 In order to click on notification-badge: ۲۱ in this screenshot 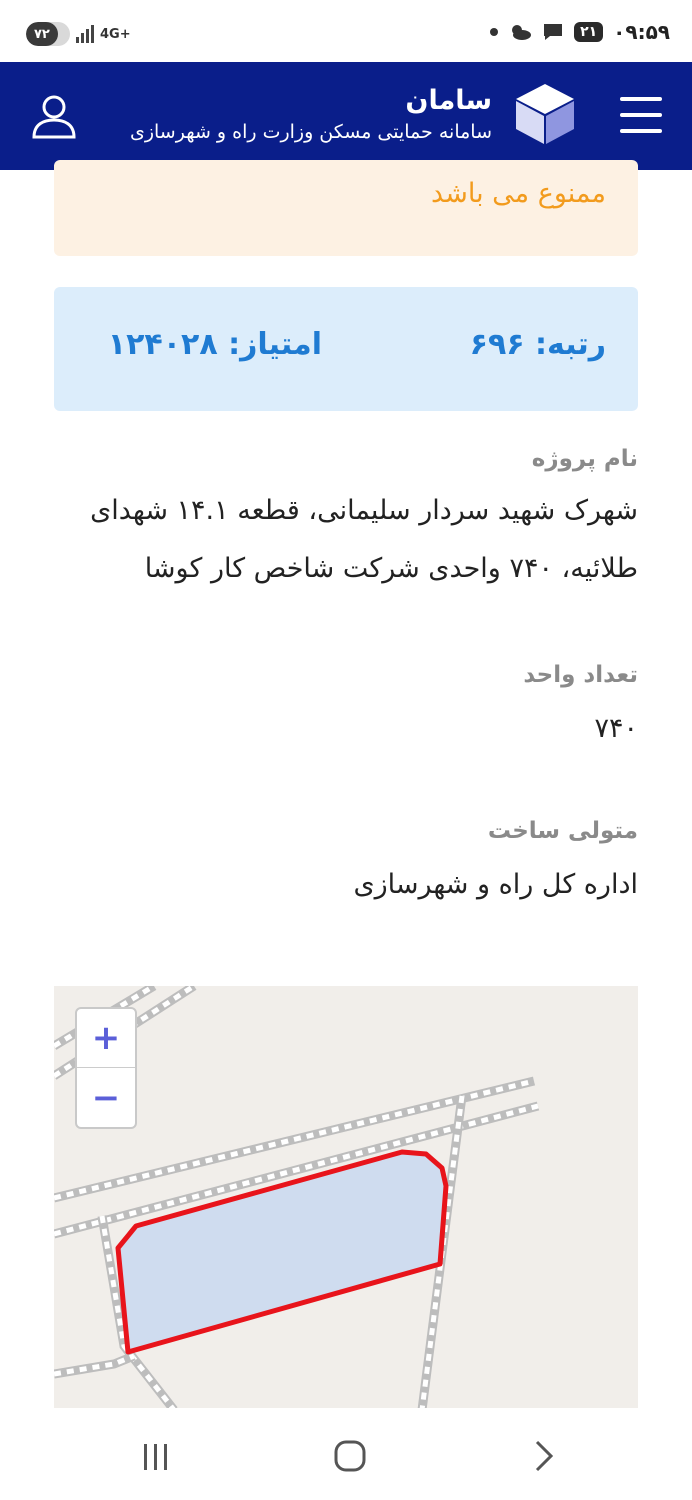, I will do `click(589, 32)`.